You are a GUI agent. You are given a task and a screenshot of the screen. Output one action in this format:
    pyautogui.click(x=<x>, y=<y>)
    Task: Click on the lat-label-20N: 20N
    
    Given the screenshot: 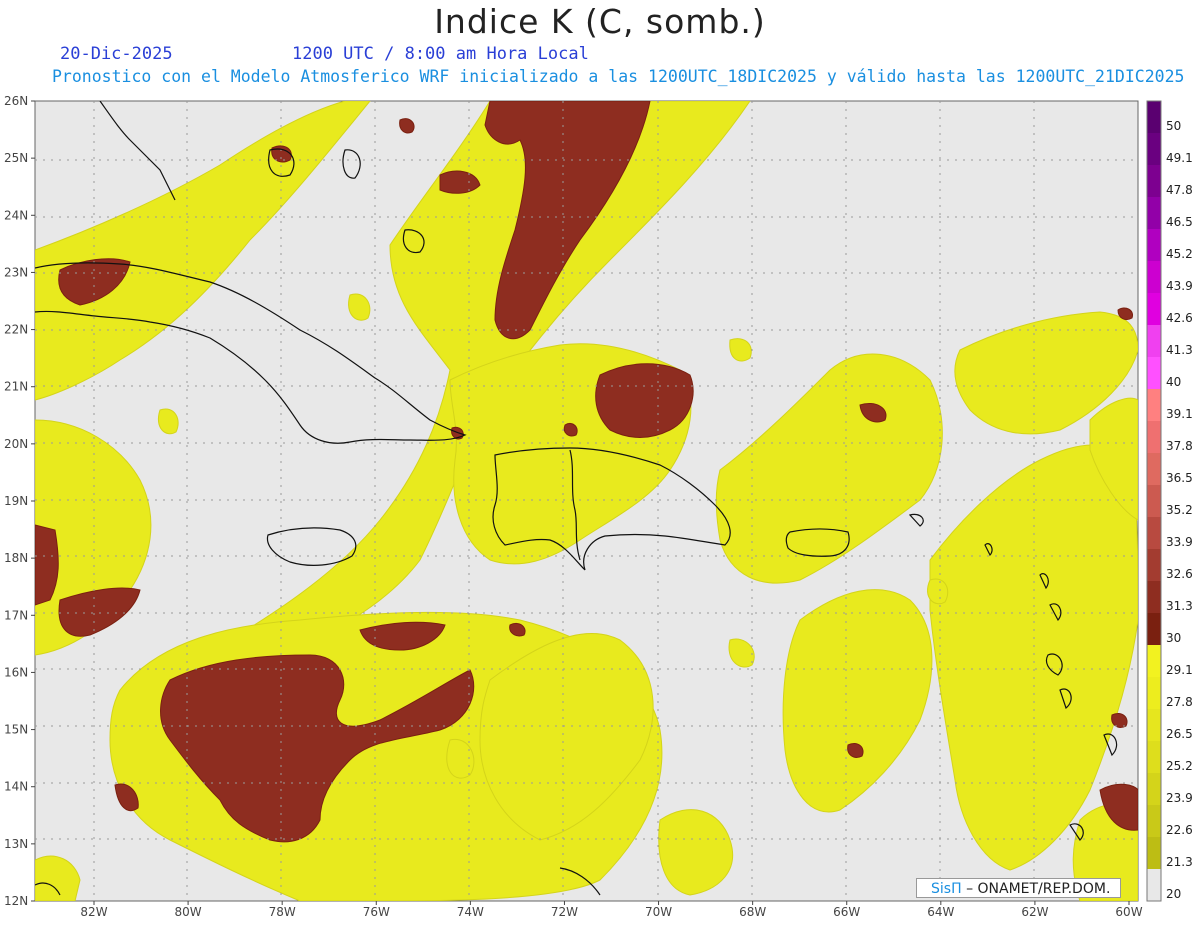 What is the action you would take?
    pyautogui.click(x=16, y=444)
    